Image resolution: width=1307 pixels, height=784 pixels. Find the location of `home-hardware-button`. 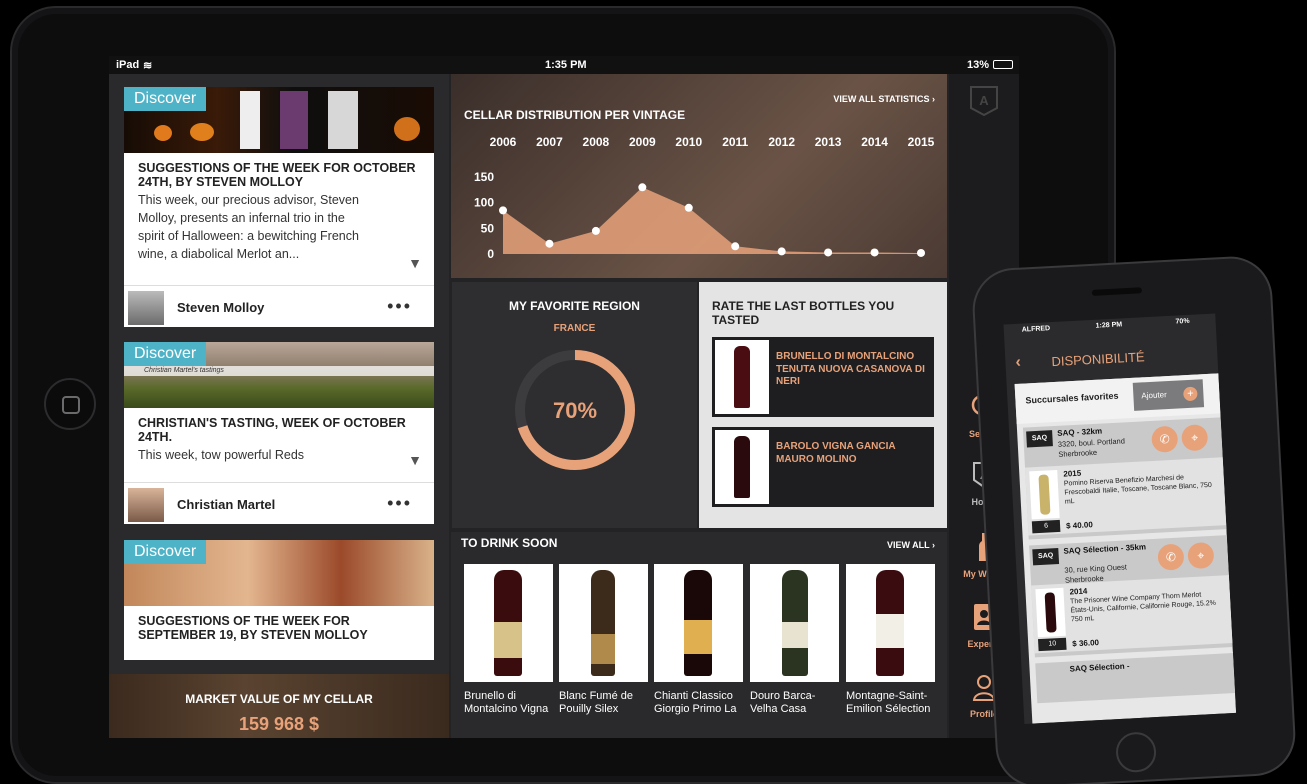

home-hardware-button is located at coordinates (70, 404).